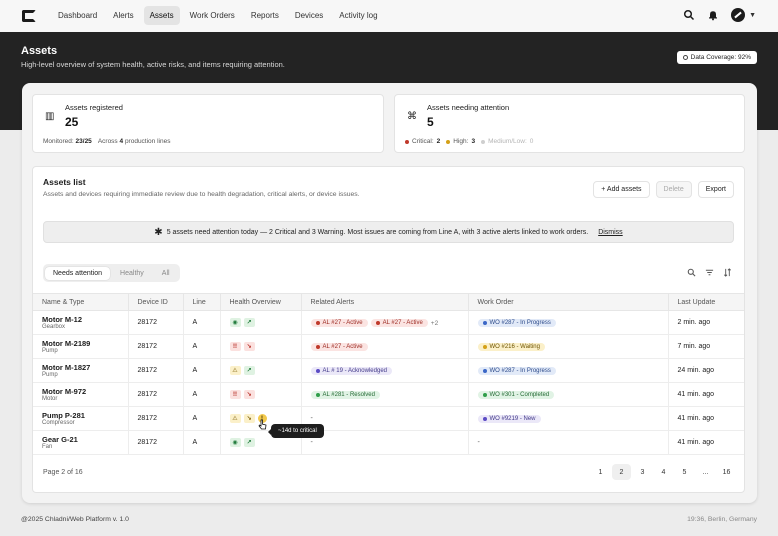 The width and height of the screenshot is (778, 536). What do you see at coordinates (509, 418) in the screenshot?
I see `work-order-chip: WO #9219 - New` at bounding box center [509, 418].